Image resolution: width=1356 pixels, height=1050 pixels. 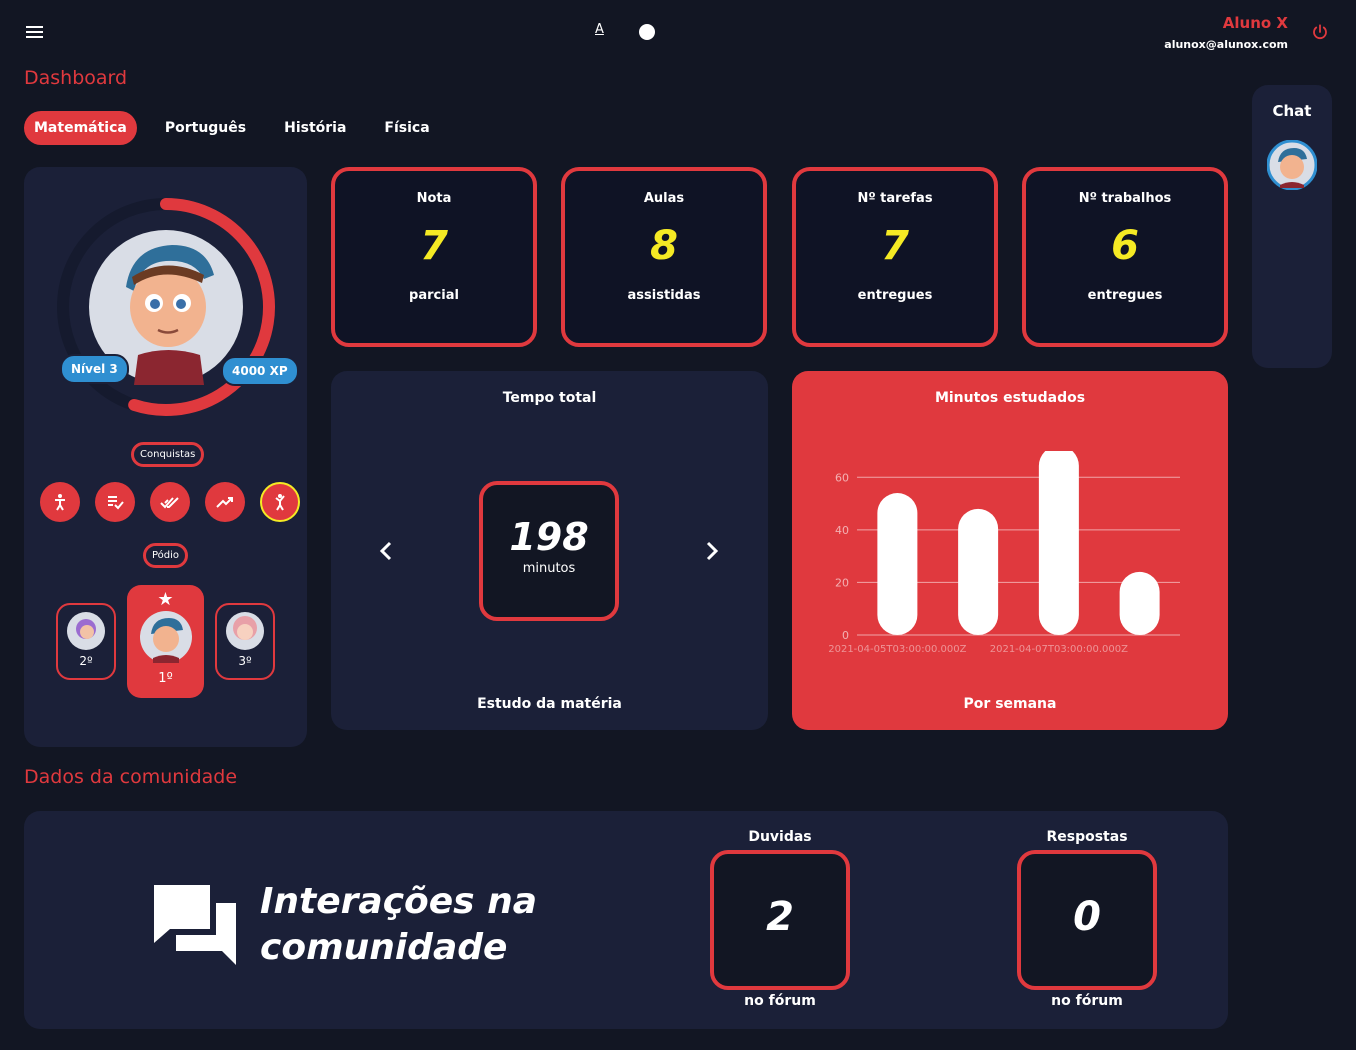 I want to click on answers-value: 0, so click(x=1087, y=917).